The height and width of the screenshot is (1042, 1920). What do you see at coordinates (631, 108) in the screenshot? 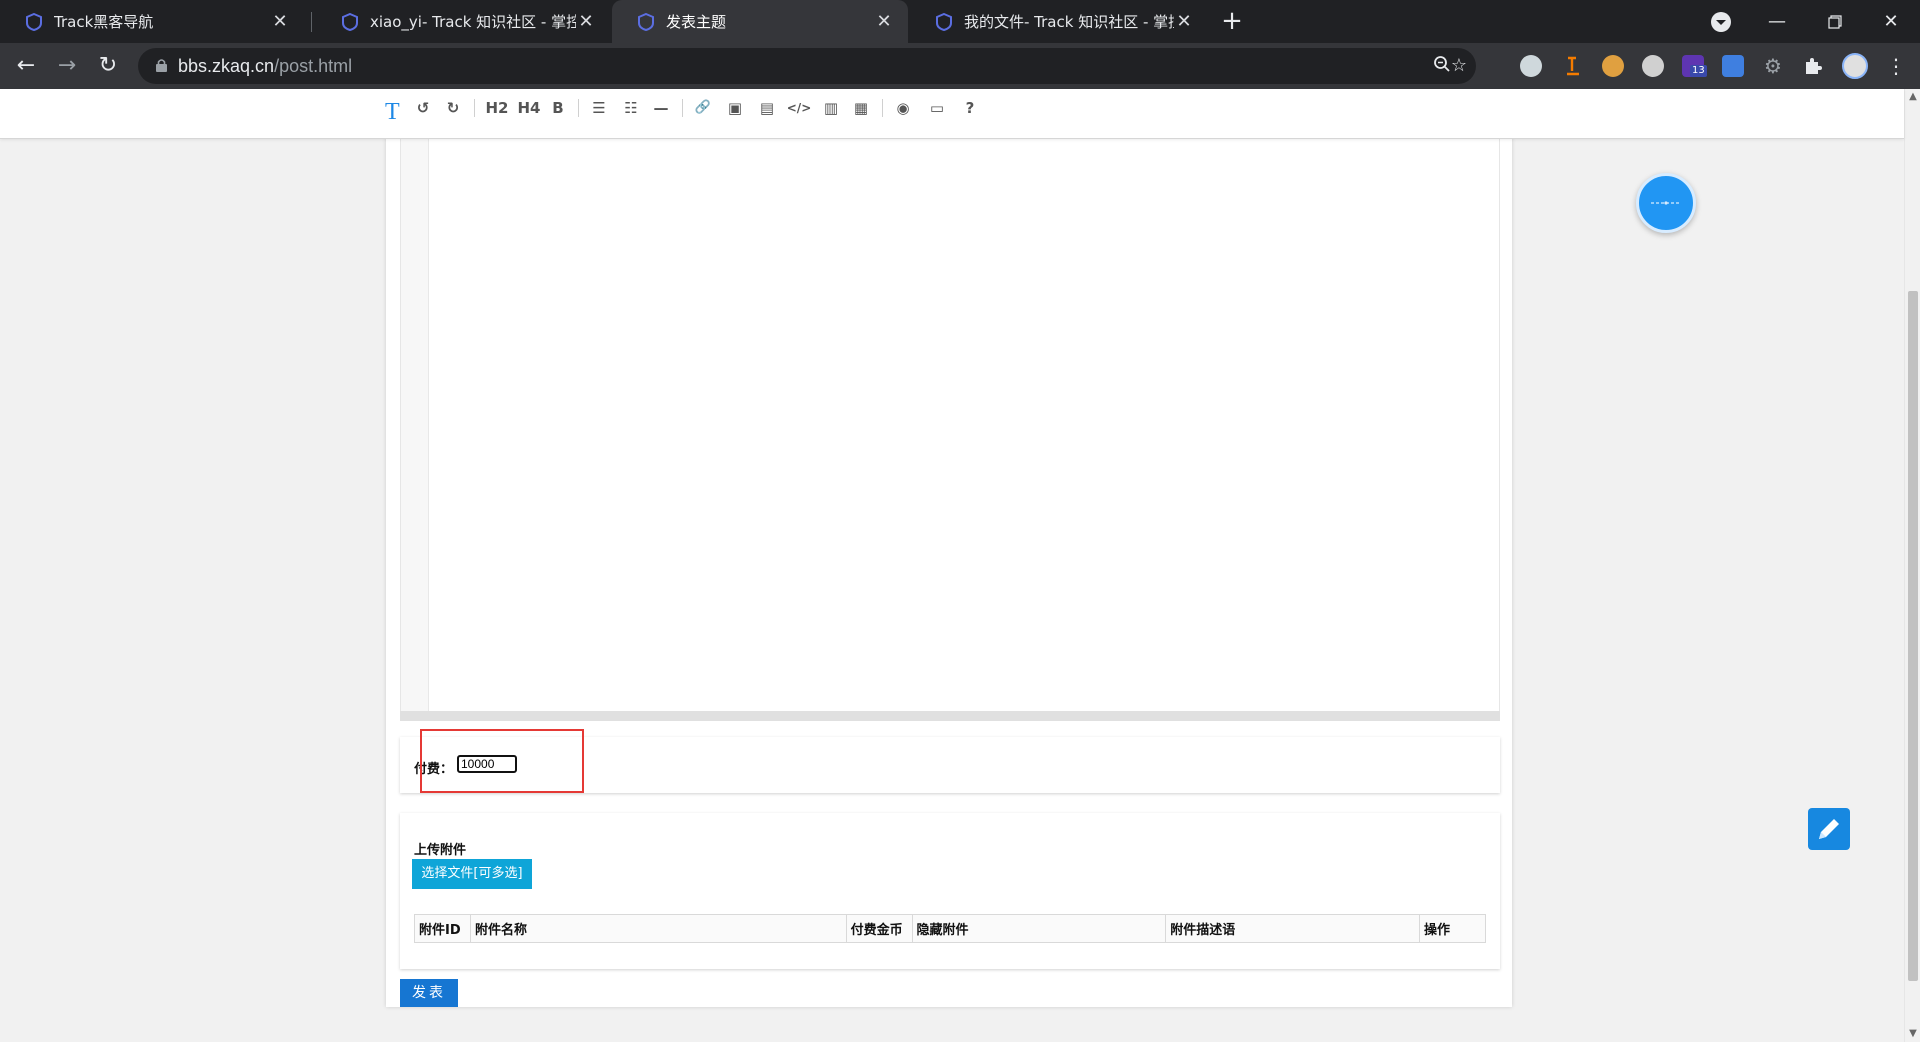
I see `numbered-list-button: ☷` at bounding box center [631, 108].